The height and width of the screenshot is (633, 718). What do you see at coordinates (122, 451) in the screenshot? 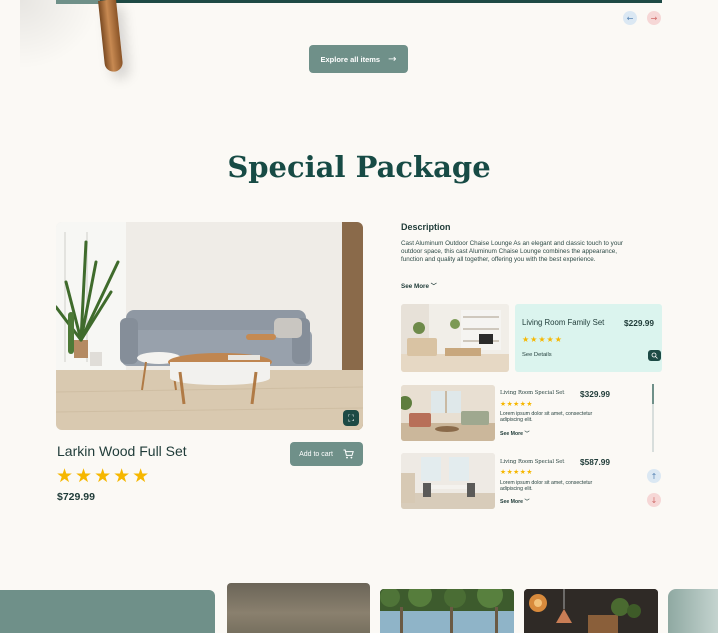
I see `product-name: Larkin Wood Full Set` at bounding box center [122, 451].